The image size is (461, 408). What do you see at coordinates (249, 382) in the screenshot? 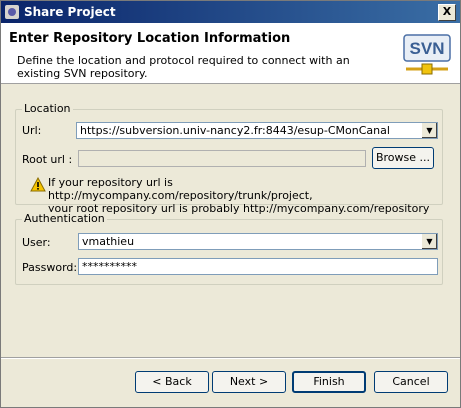
I see `next-button: Next >` at bounding box center [249, 382].